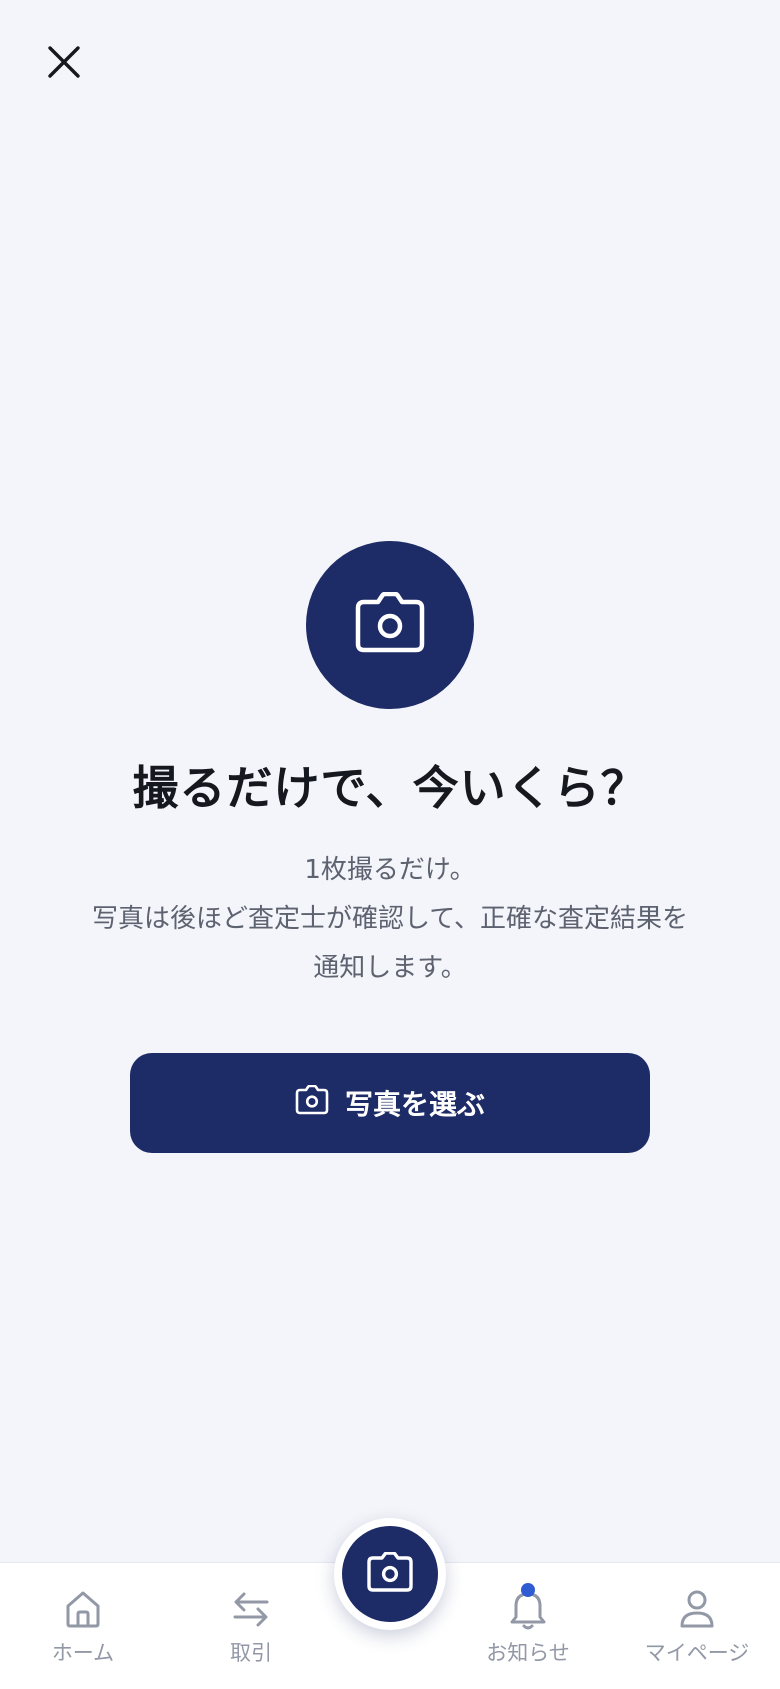 The height and width of the screenshot is (1689, 780). I want to click on notification-badge, so click(528, 1590).